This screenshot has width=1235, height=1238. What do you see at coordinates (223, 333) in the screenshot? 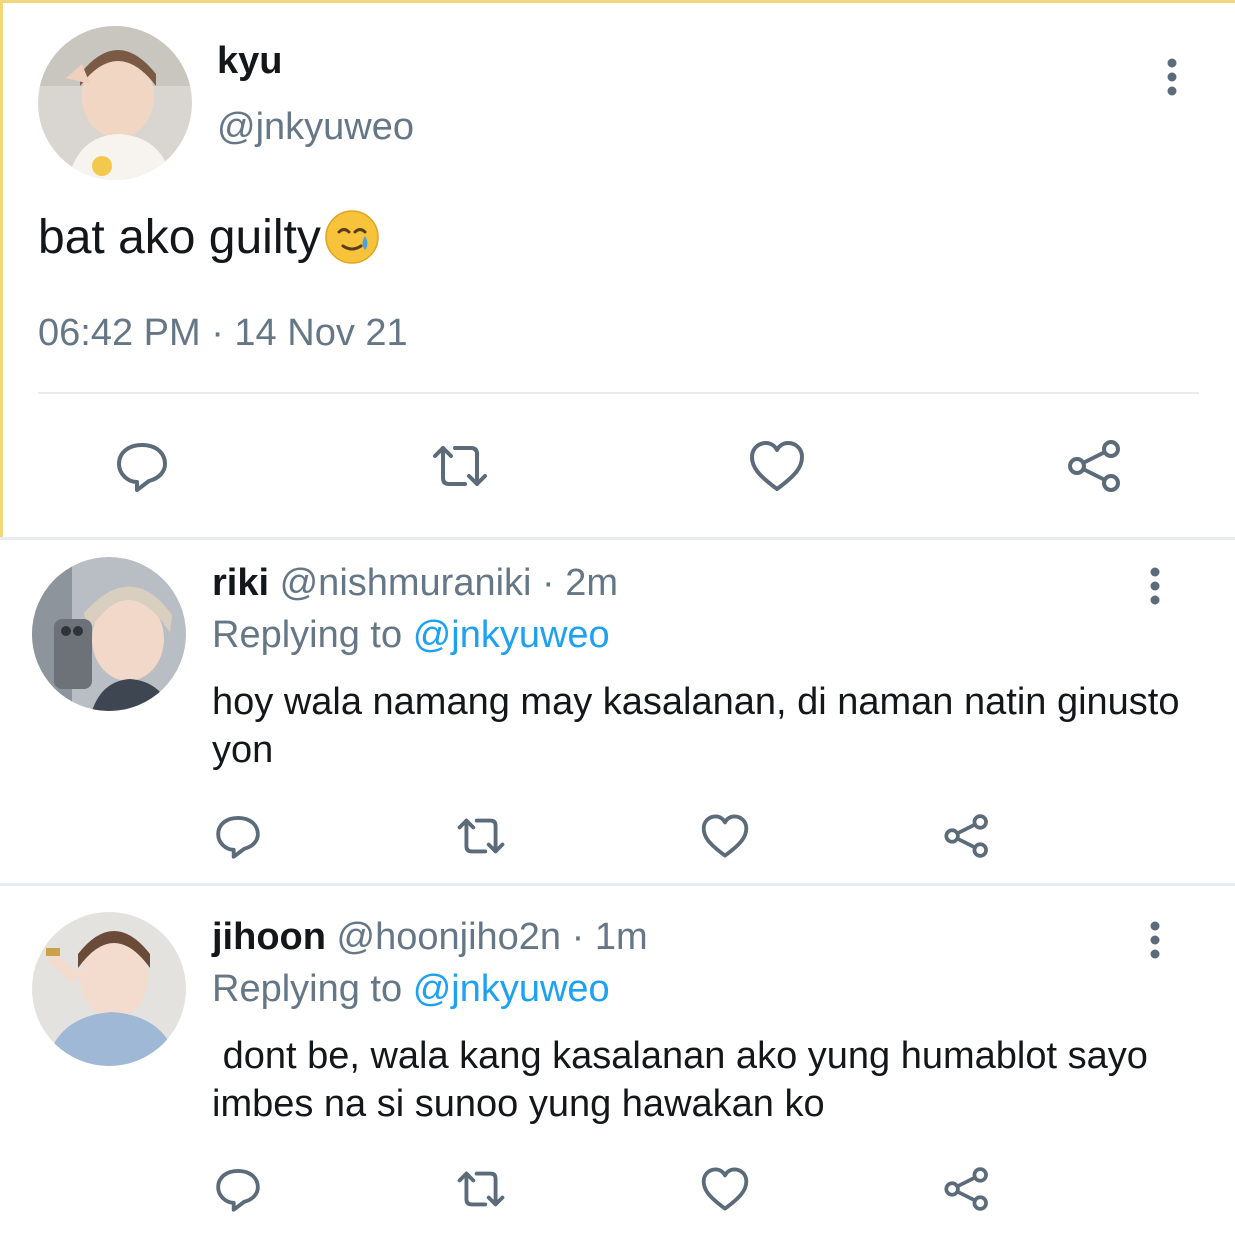
I see `tweet-timestamp: 06:42 PM · 14 Nov 21` at bounding box center [223, 333].